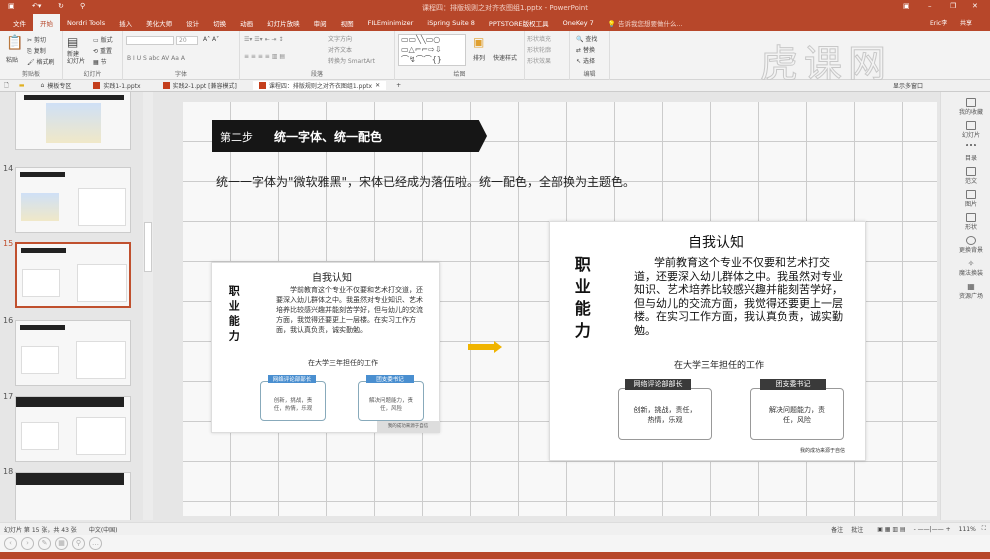 This screenshot has height=559, width=990. Describe the element at coordinates (187, 40) in the screenshot. I see `font-size-input: 20` at that location.